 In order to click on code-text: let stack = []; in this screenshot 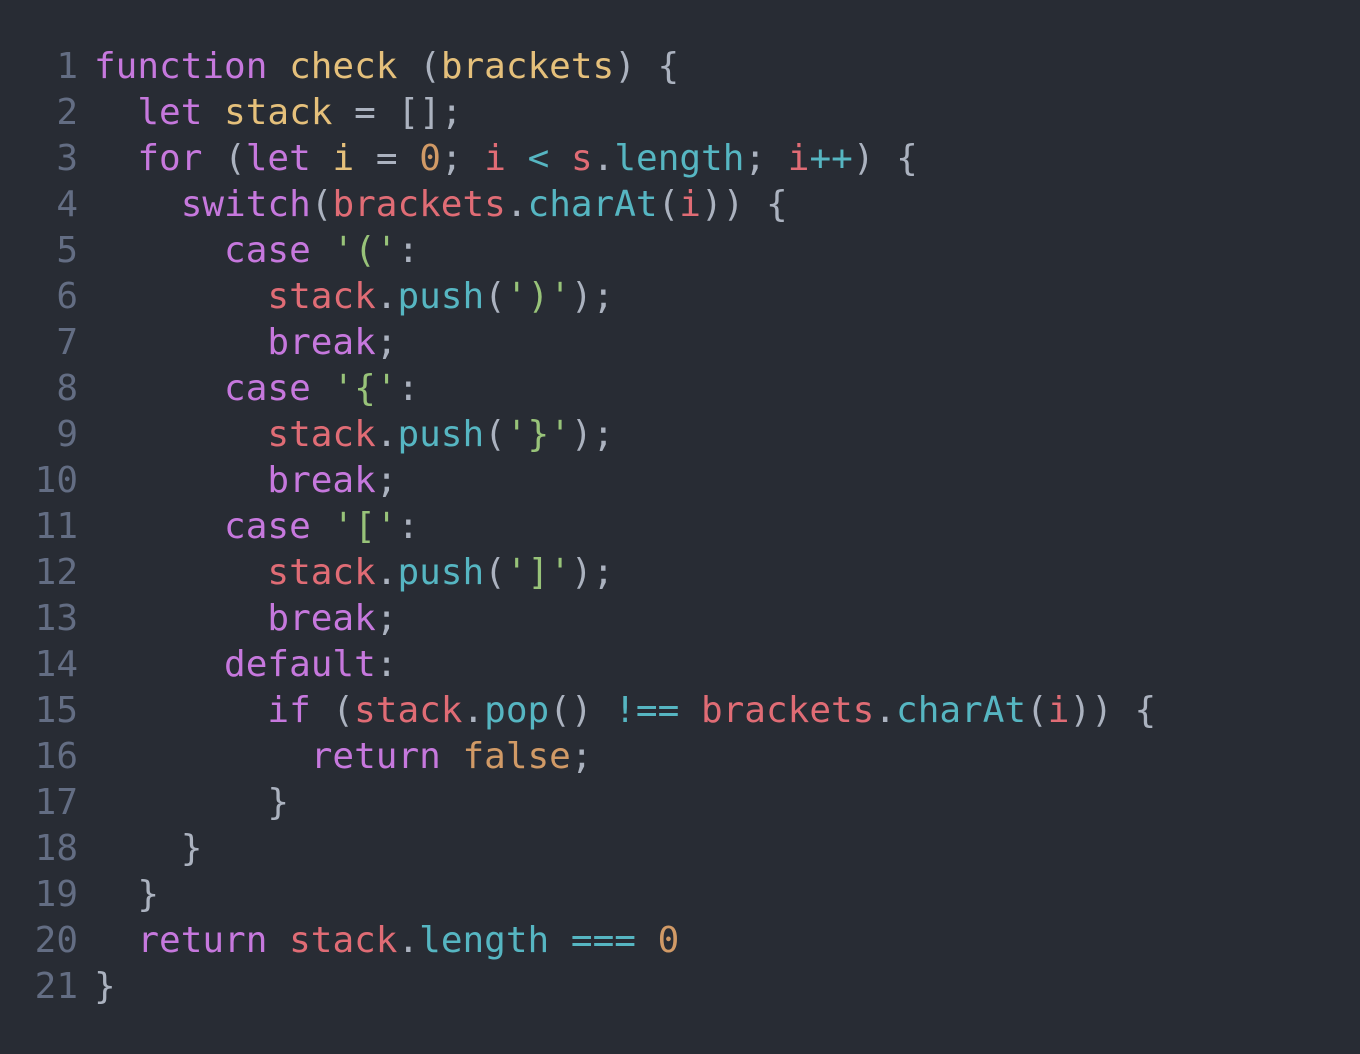, I will do `click(271, 113)`.